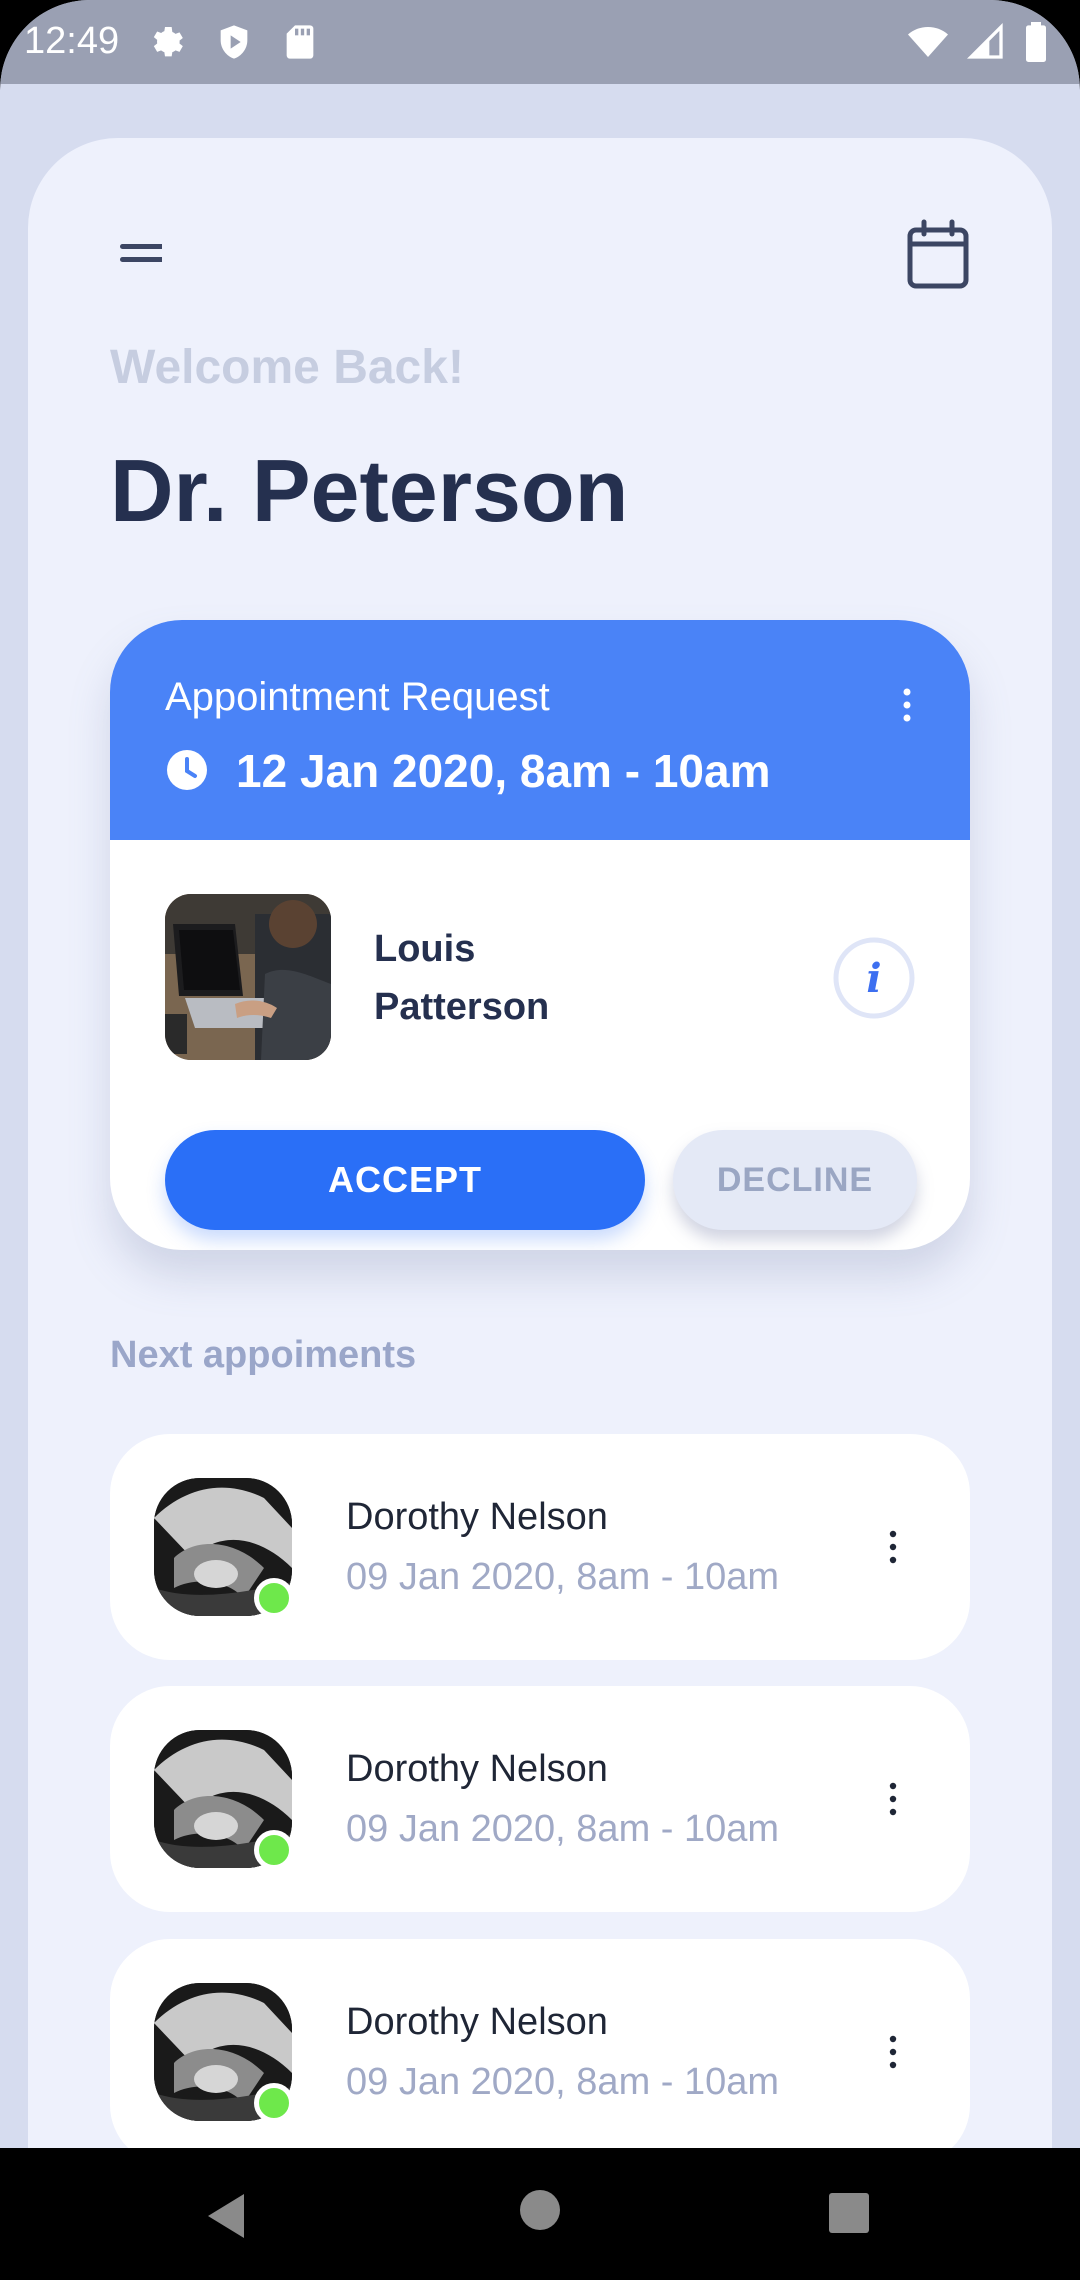 Image resolution: width=1080 pixels, height=2280 pixels. Describe the element at coordinates (234, 42) in the screenshot. I see `shield-play-icon` at that location.